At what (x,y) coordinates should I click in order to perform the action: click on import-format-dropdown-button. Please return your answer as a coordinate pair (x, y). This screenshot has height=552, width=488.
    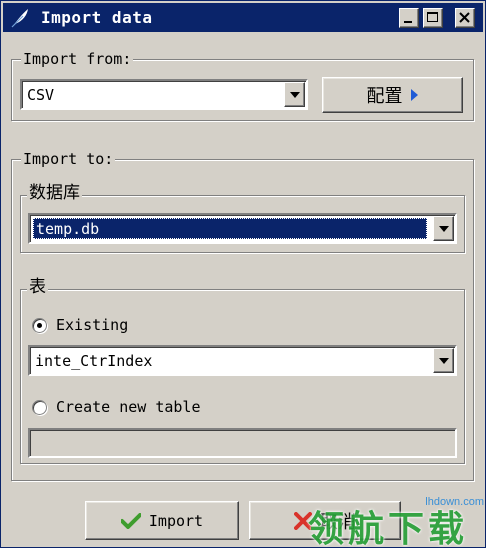
    Looking at the image, I should click on (294, 94).